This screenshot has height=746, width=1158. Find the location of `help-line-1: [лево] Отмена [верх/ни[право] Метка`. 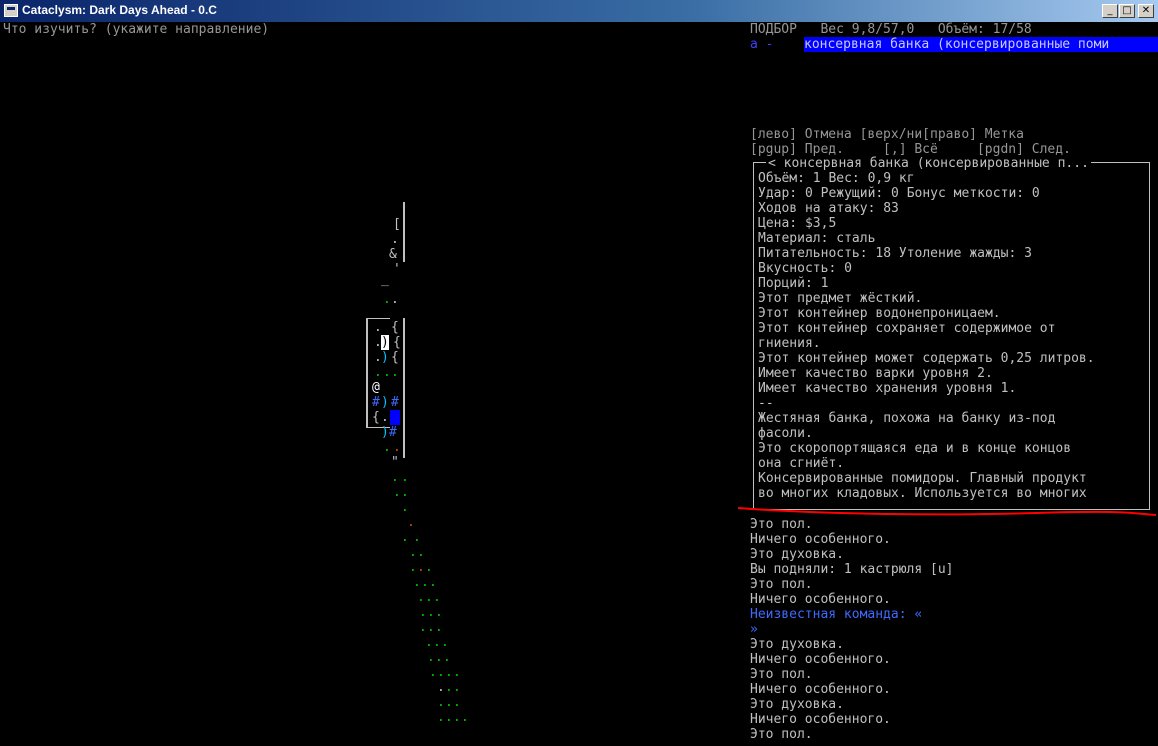

help-line-1: [лево] Отмена [верх/ни[право] Метка is located at coordinates (887, 134).